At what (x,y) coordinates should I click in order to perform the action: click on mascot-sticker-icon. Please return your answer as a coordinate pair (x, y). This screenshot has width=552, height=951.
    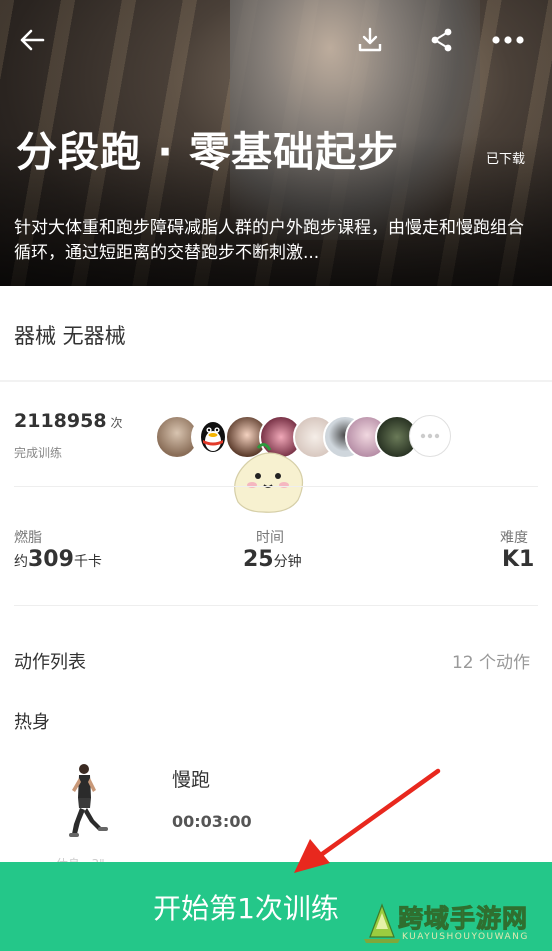
    Looking at the image, I should click on (269, 478).